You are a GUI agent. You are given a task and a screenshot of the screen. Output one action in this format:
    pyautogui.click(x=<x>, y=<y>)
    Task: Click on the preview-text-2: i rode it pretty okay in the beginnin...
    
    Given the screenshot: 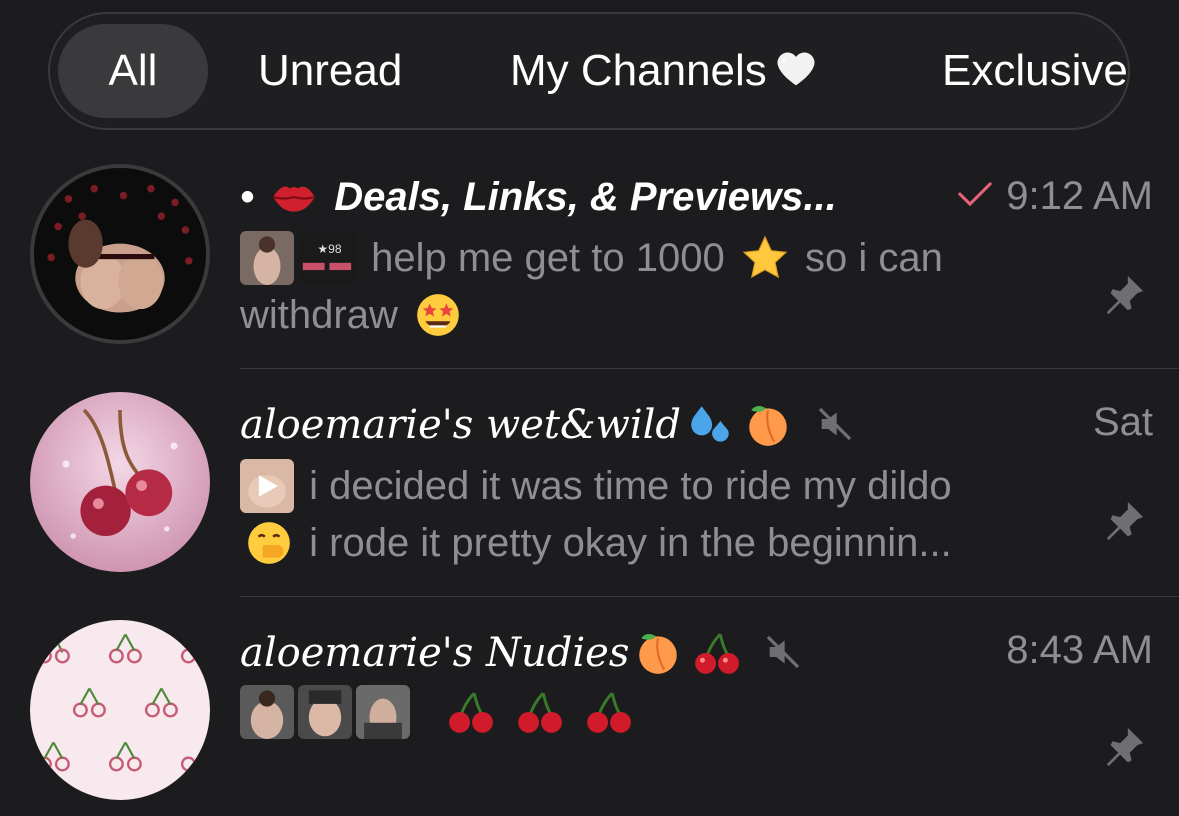 What is the action you would take?
    pyautogui.click(x=630, y=543)
    